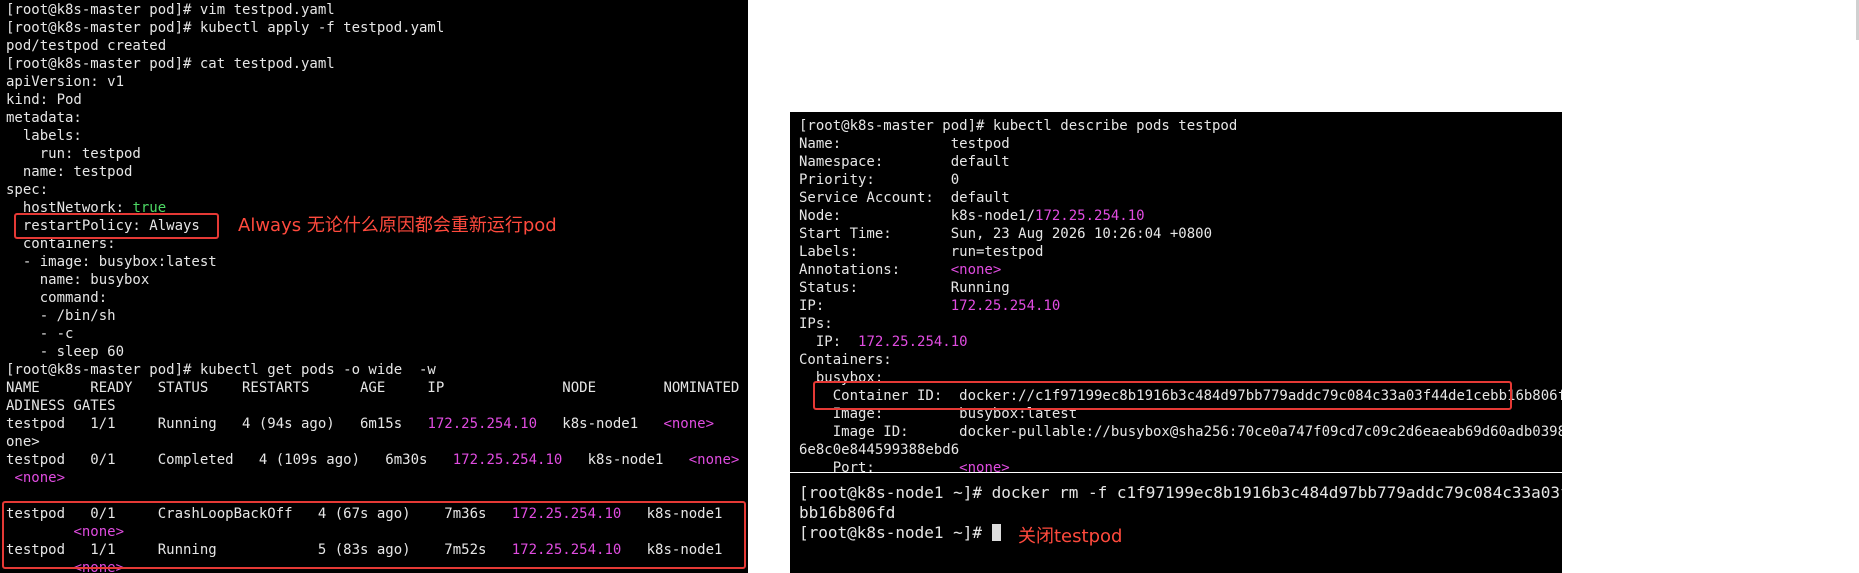 The width and height of the screenshot is (1859, 573). What do you see at coordinates (904, 288) in the screenshot?
I see `terminal-text: Status: Running` at bounding box center [904, 288].